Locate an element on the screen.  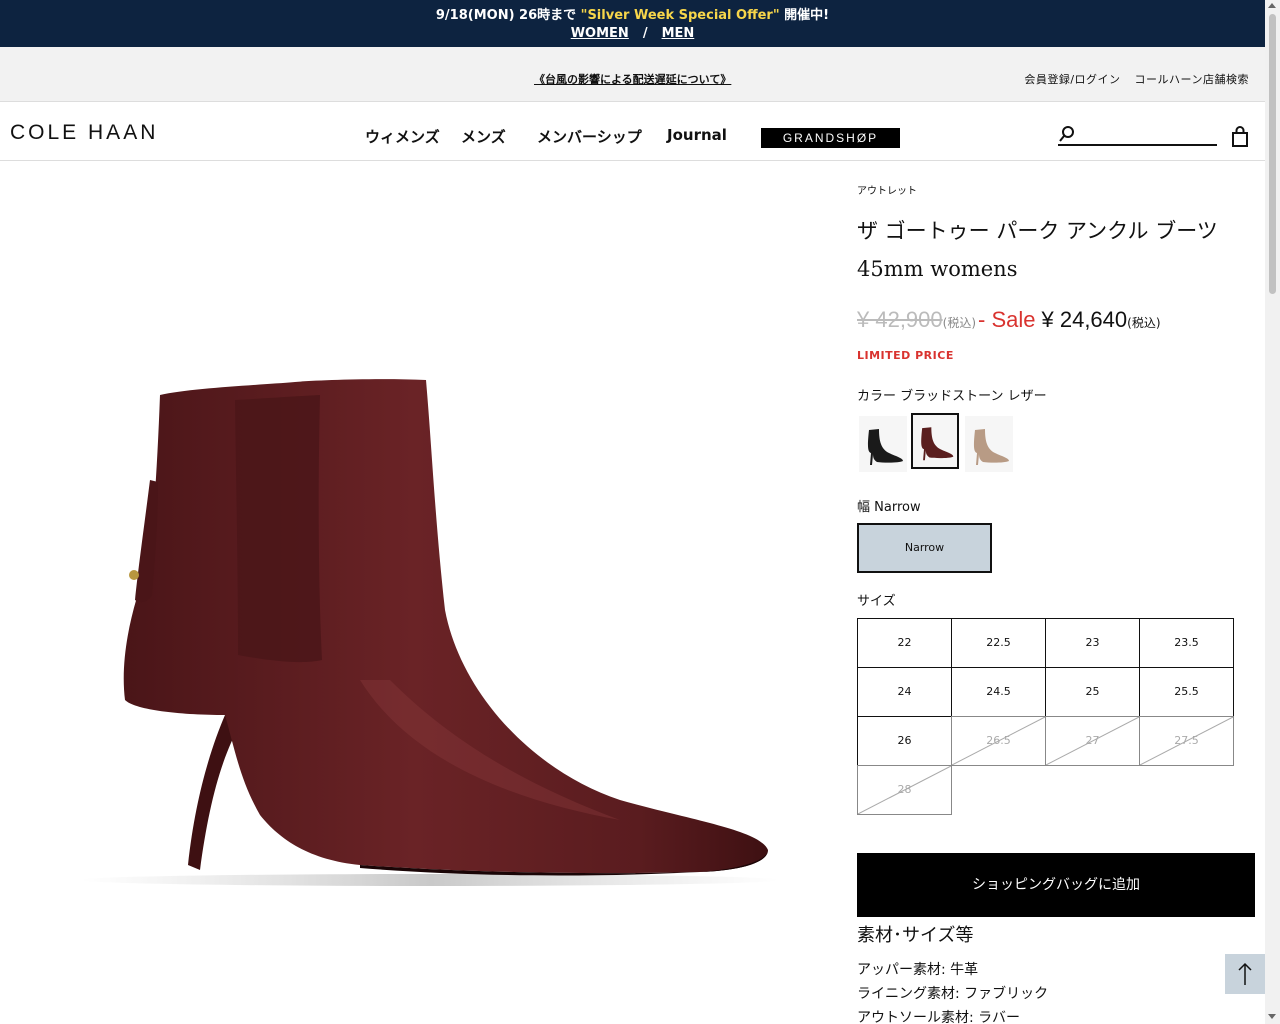
nav-membership: メンバーシップ is located at coordinates (589, 136).